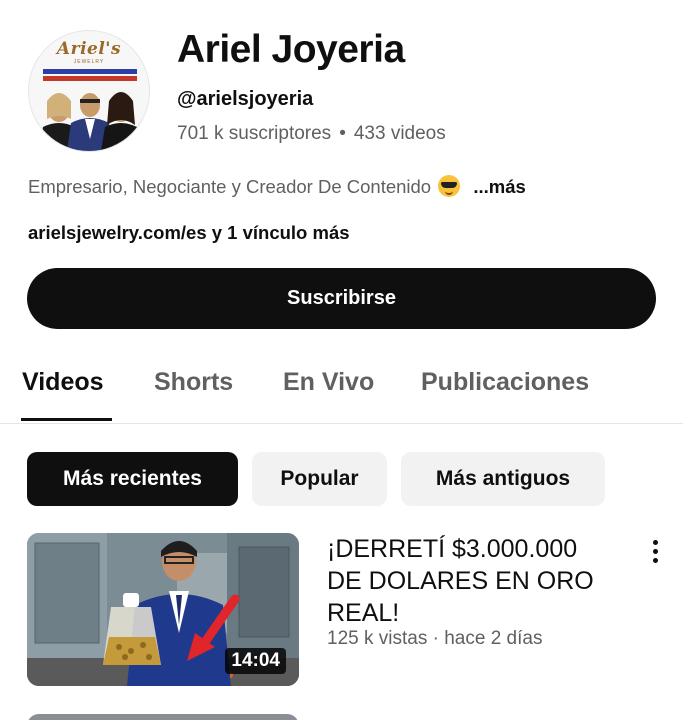 Image resolution: width=683 pixels, height=720 pixels. Describe the element at coordinates (66, 419) in the screenshot. I see `active-tab-indicator` at that location.